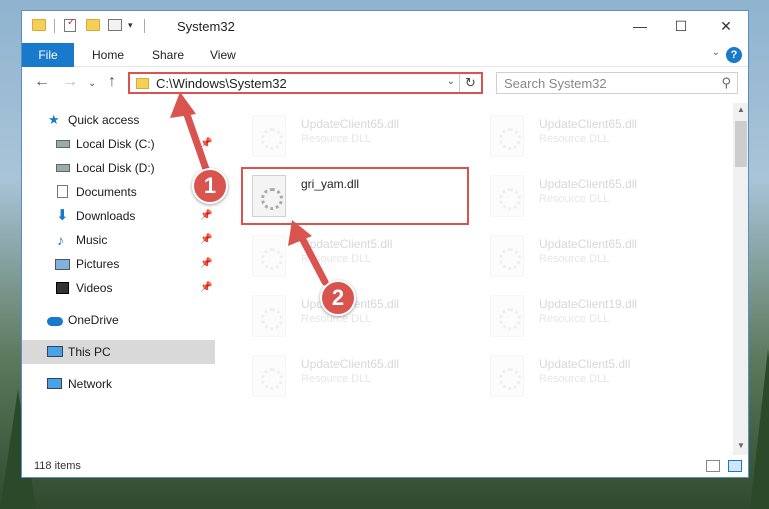  Describe the element at coordinates (385, 466) in the screenshot. I see `status-bar: 118 items` at that location.